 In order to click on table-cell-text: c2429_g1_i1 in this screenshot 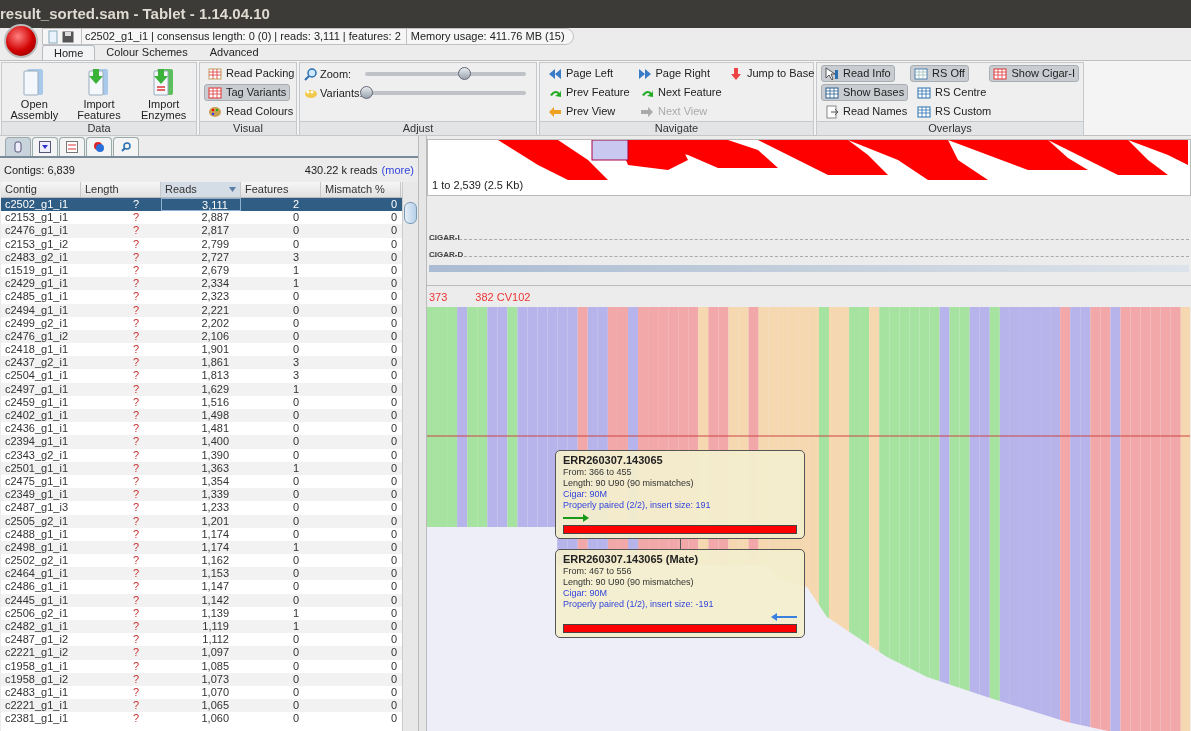, I will do `click(36, 284)`.